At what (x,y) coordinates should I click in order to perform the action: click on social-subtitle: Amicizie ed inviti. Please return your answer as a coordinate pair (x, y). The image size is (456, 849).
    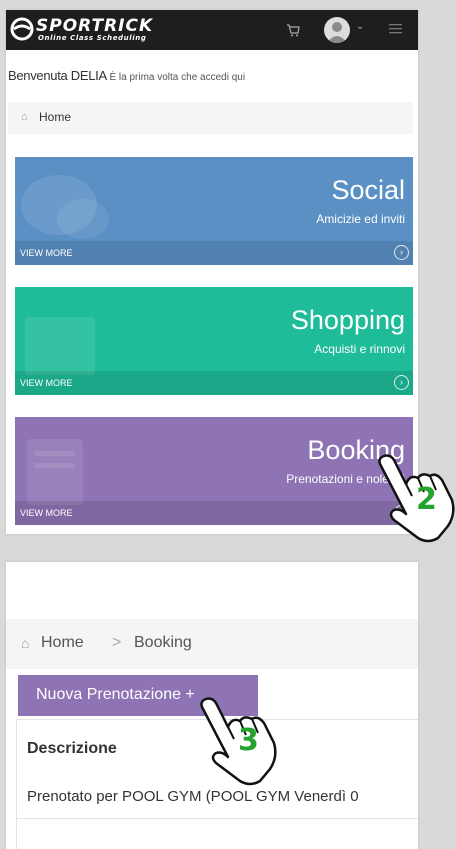
    Looking at the image, I should click on (360, 219).